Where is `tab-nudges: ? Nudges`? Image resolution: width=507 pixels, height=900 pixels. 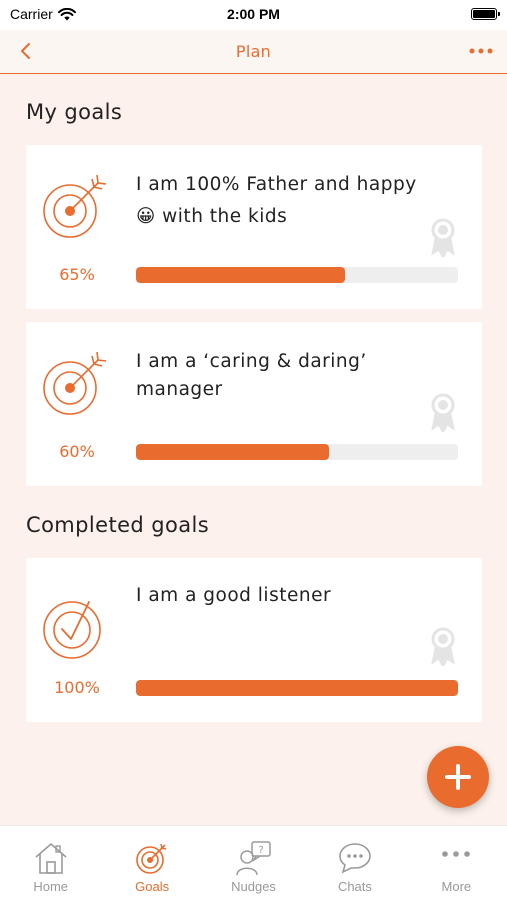
tab-nudges: ? Nudges is located at coordinates (253, 863).